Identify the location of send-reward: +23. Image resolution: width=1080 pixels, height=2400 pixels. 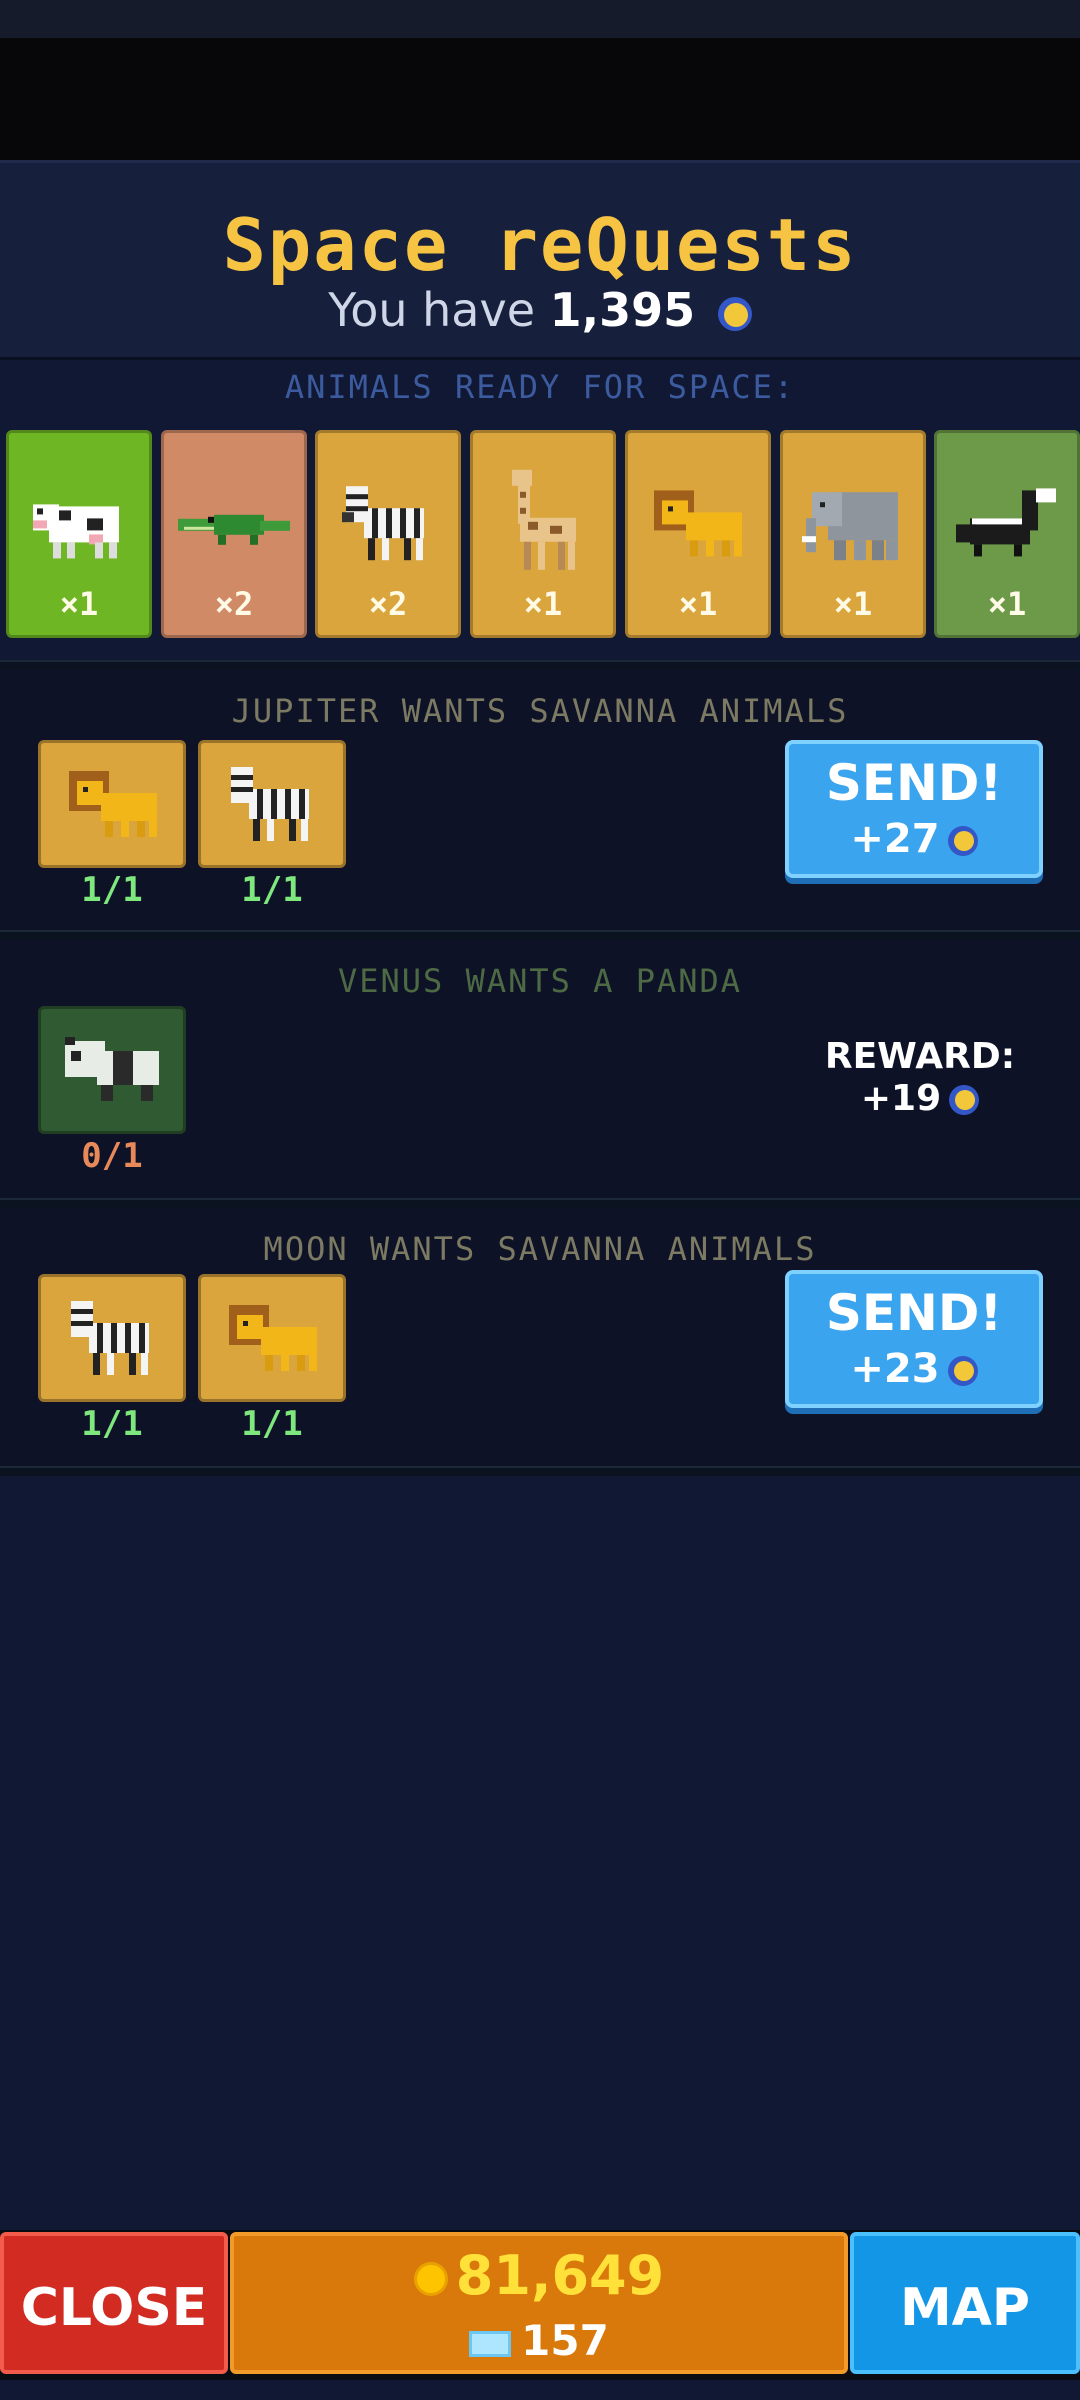
(914, 1369).